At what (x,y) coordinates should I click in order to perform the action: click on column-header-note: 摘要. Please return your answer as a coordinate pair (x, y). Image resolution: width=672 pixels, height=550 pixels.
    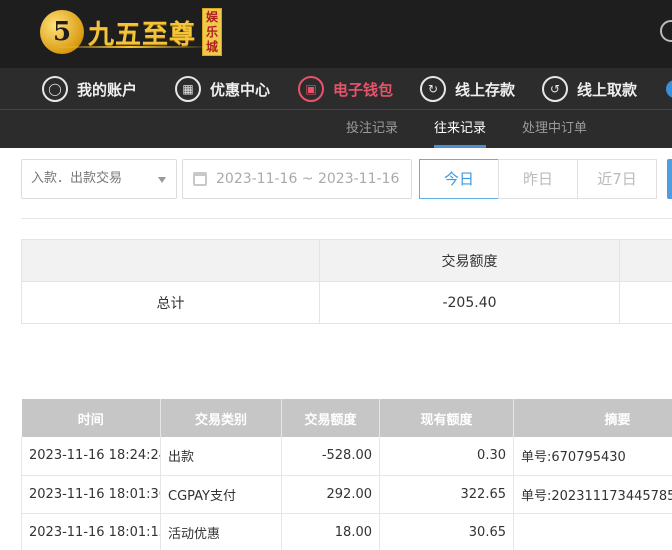
    Looking at the image, I should click on (592, 418).